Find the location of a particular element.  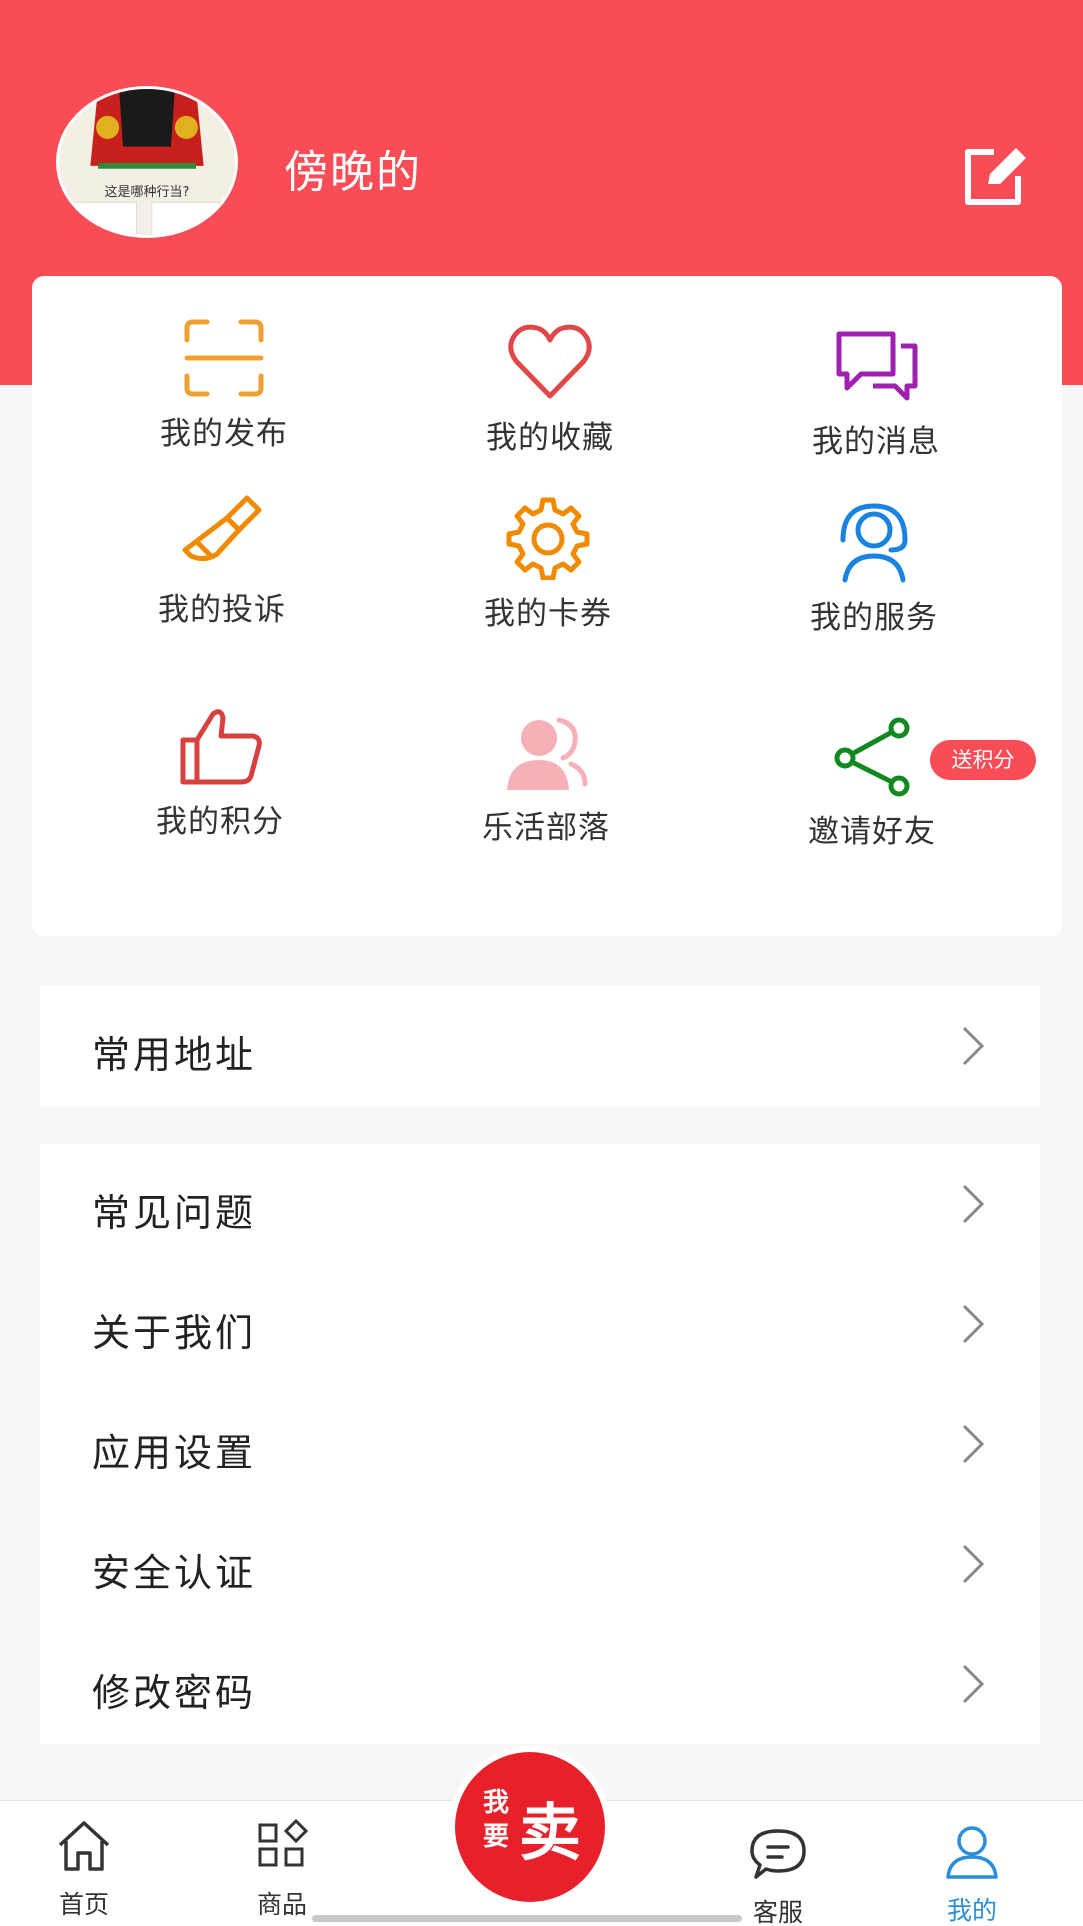

sell-button-small-text: 我要 is located at coordinates (496, 1820).